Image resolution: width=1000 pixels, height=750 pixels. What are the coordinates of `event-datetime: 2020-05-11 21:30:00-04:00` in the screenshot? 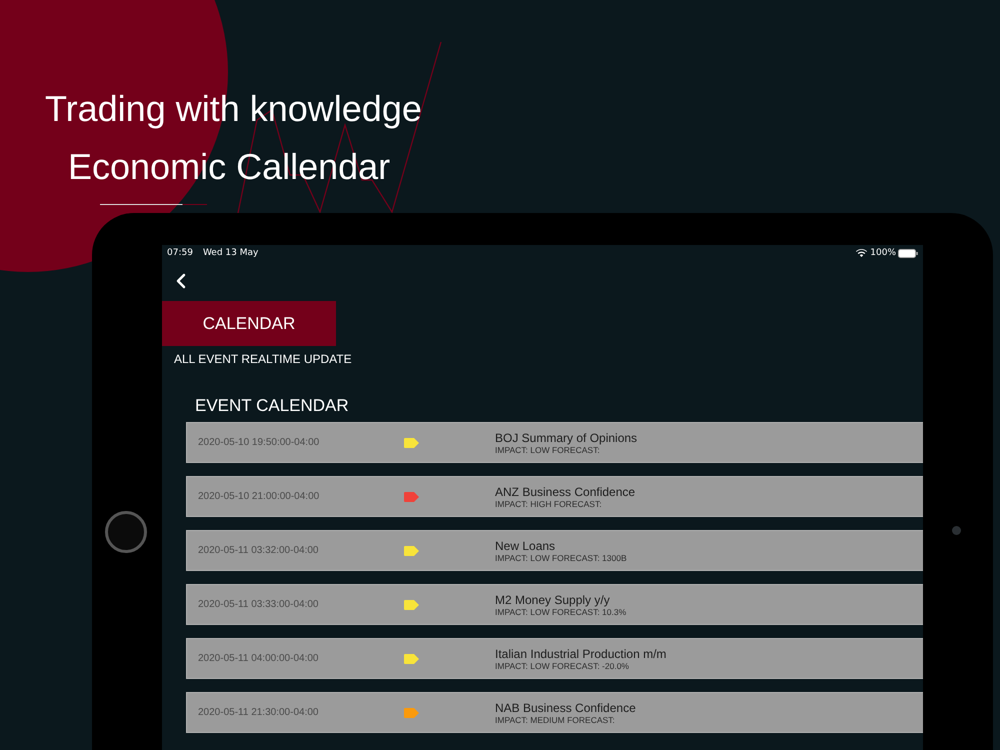 It's located at (259, 712).